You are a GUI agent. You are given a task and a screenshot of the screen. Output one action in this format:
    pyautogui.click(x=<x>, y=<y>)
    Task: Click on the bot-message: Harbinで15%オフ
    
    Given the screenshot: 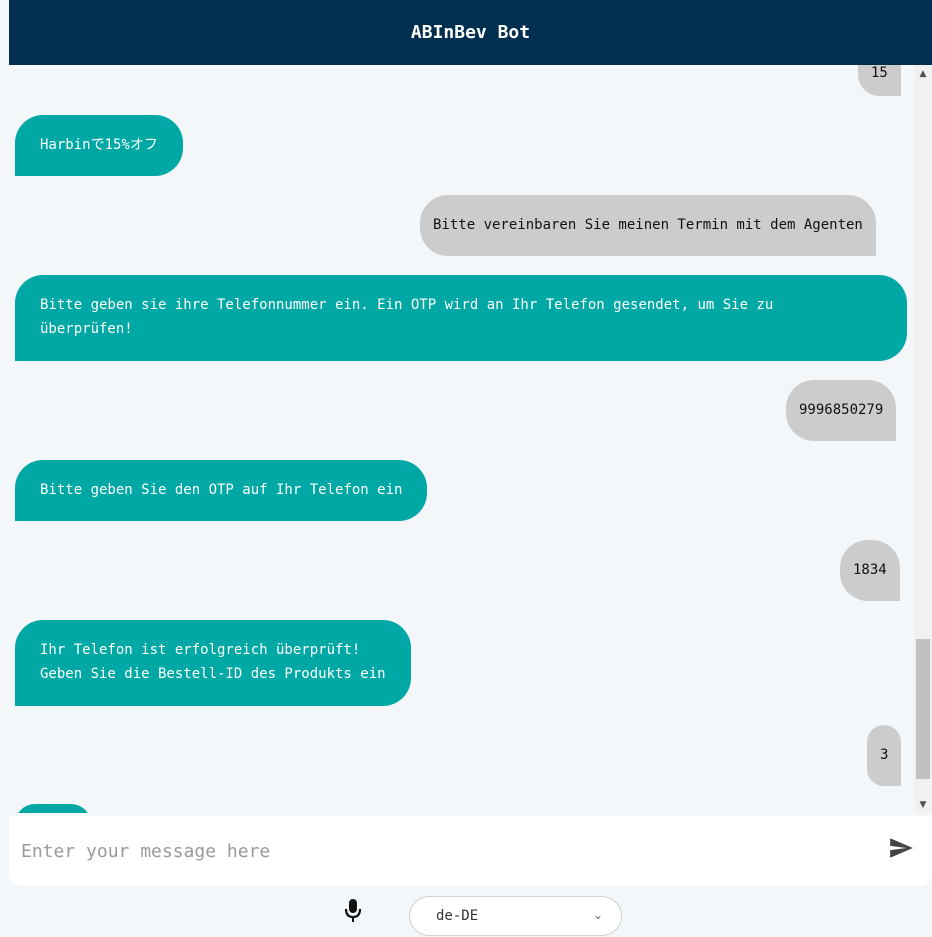 What is the action you would take?
    pyautogui.click(x=99, y=145)
    